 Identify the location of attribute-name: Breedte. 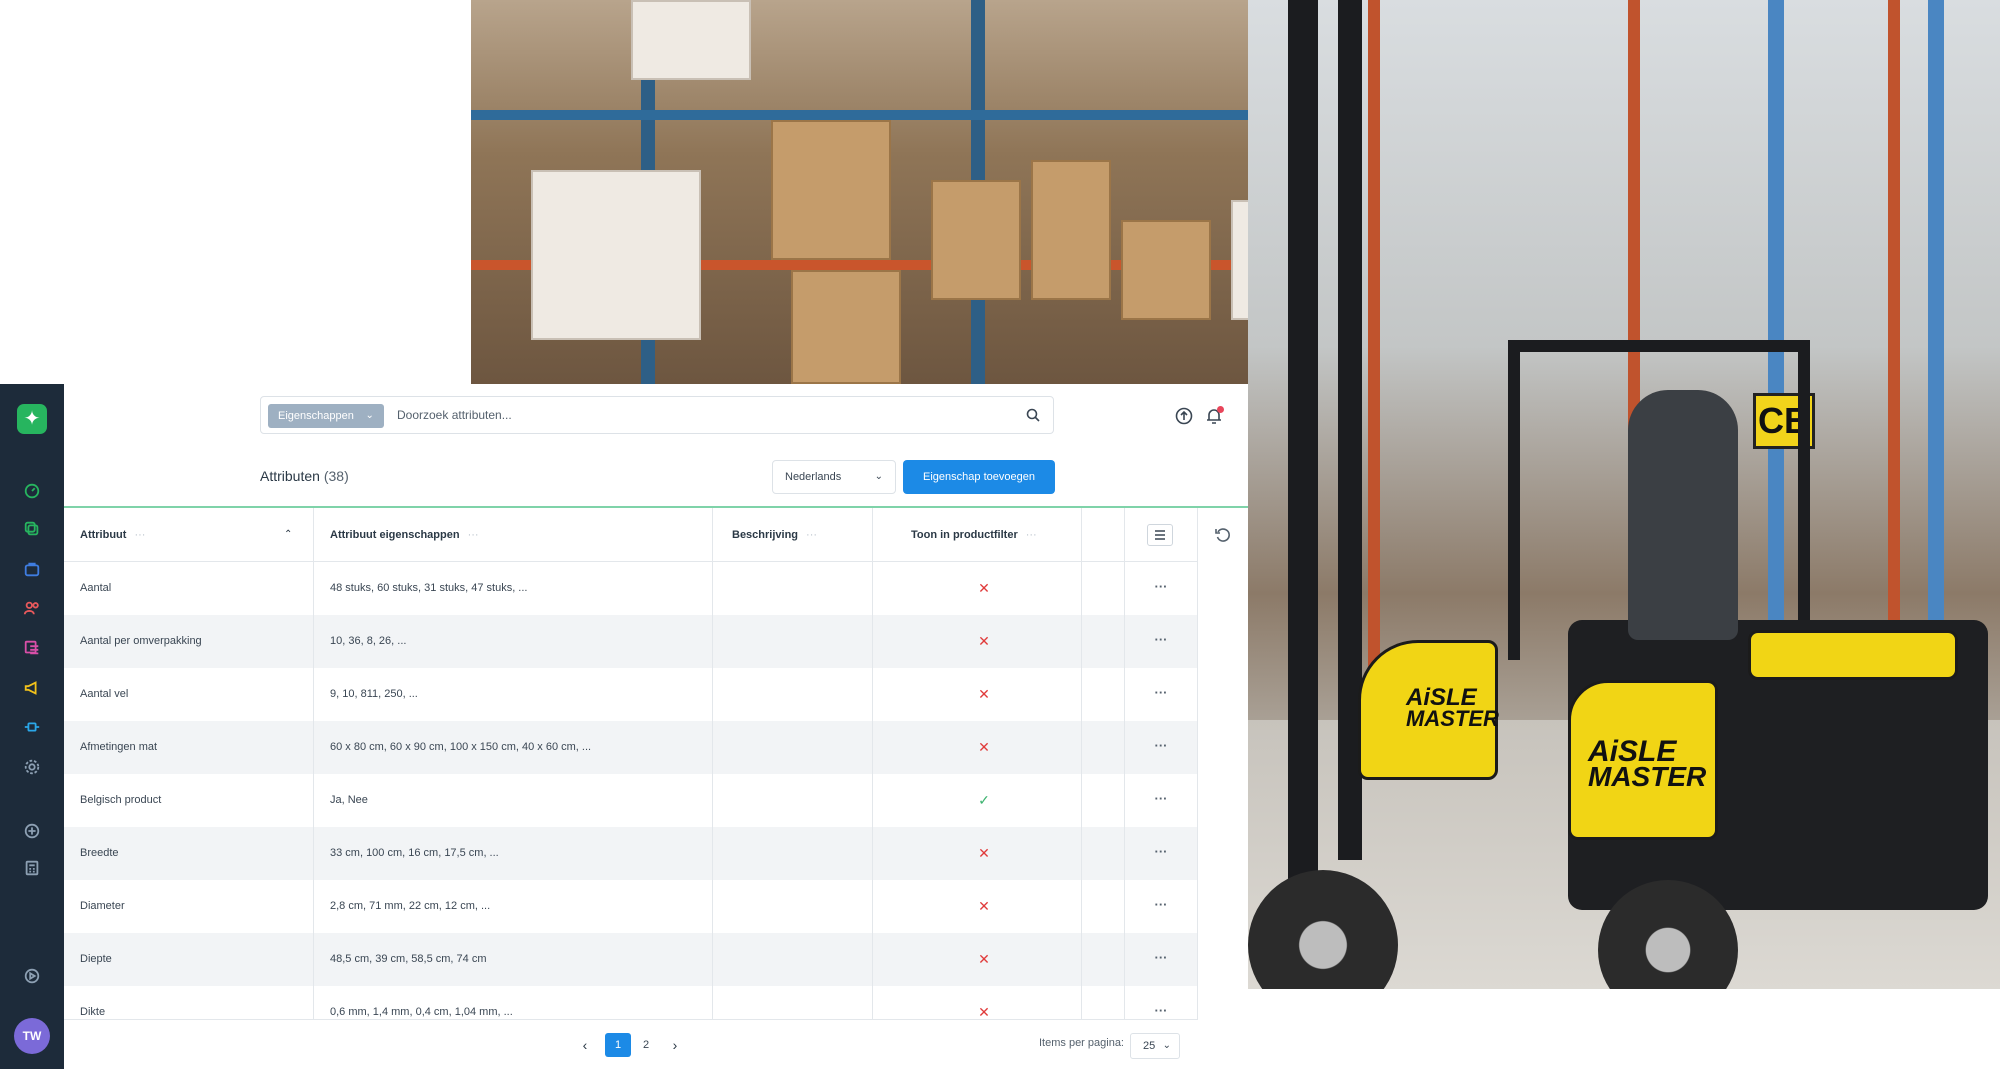
(99, 853).